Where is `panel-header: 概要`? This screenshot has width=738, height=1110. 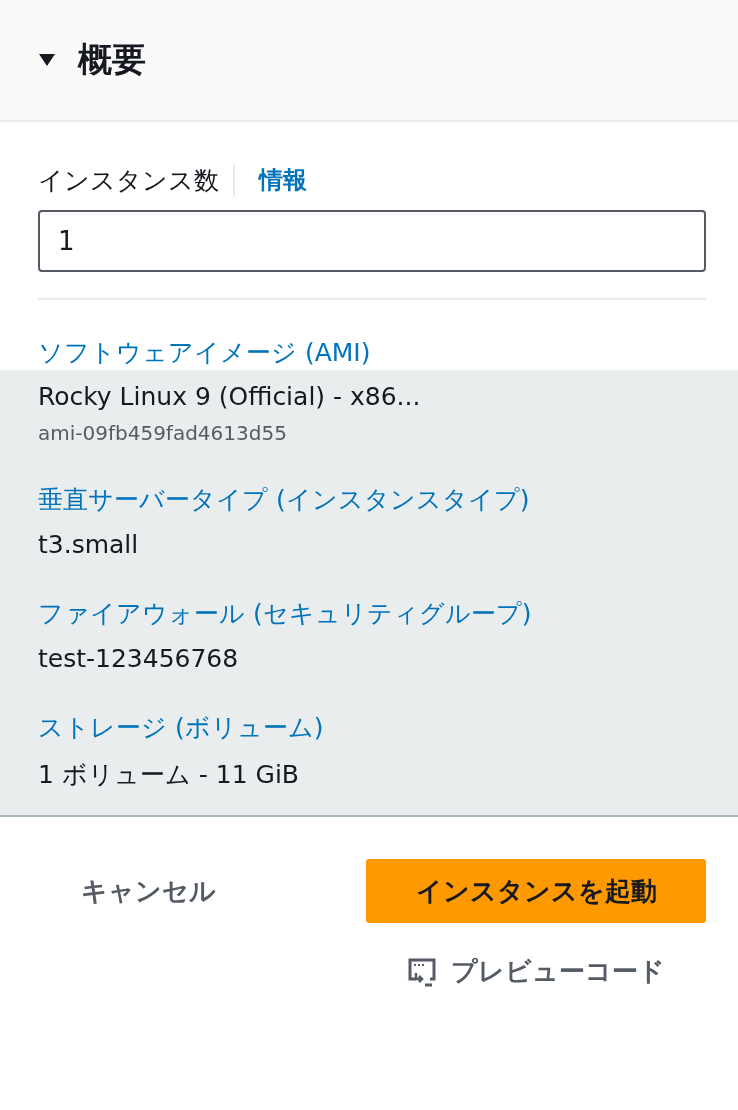 panel-header: 概要 is located at coordinates (369, 61).